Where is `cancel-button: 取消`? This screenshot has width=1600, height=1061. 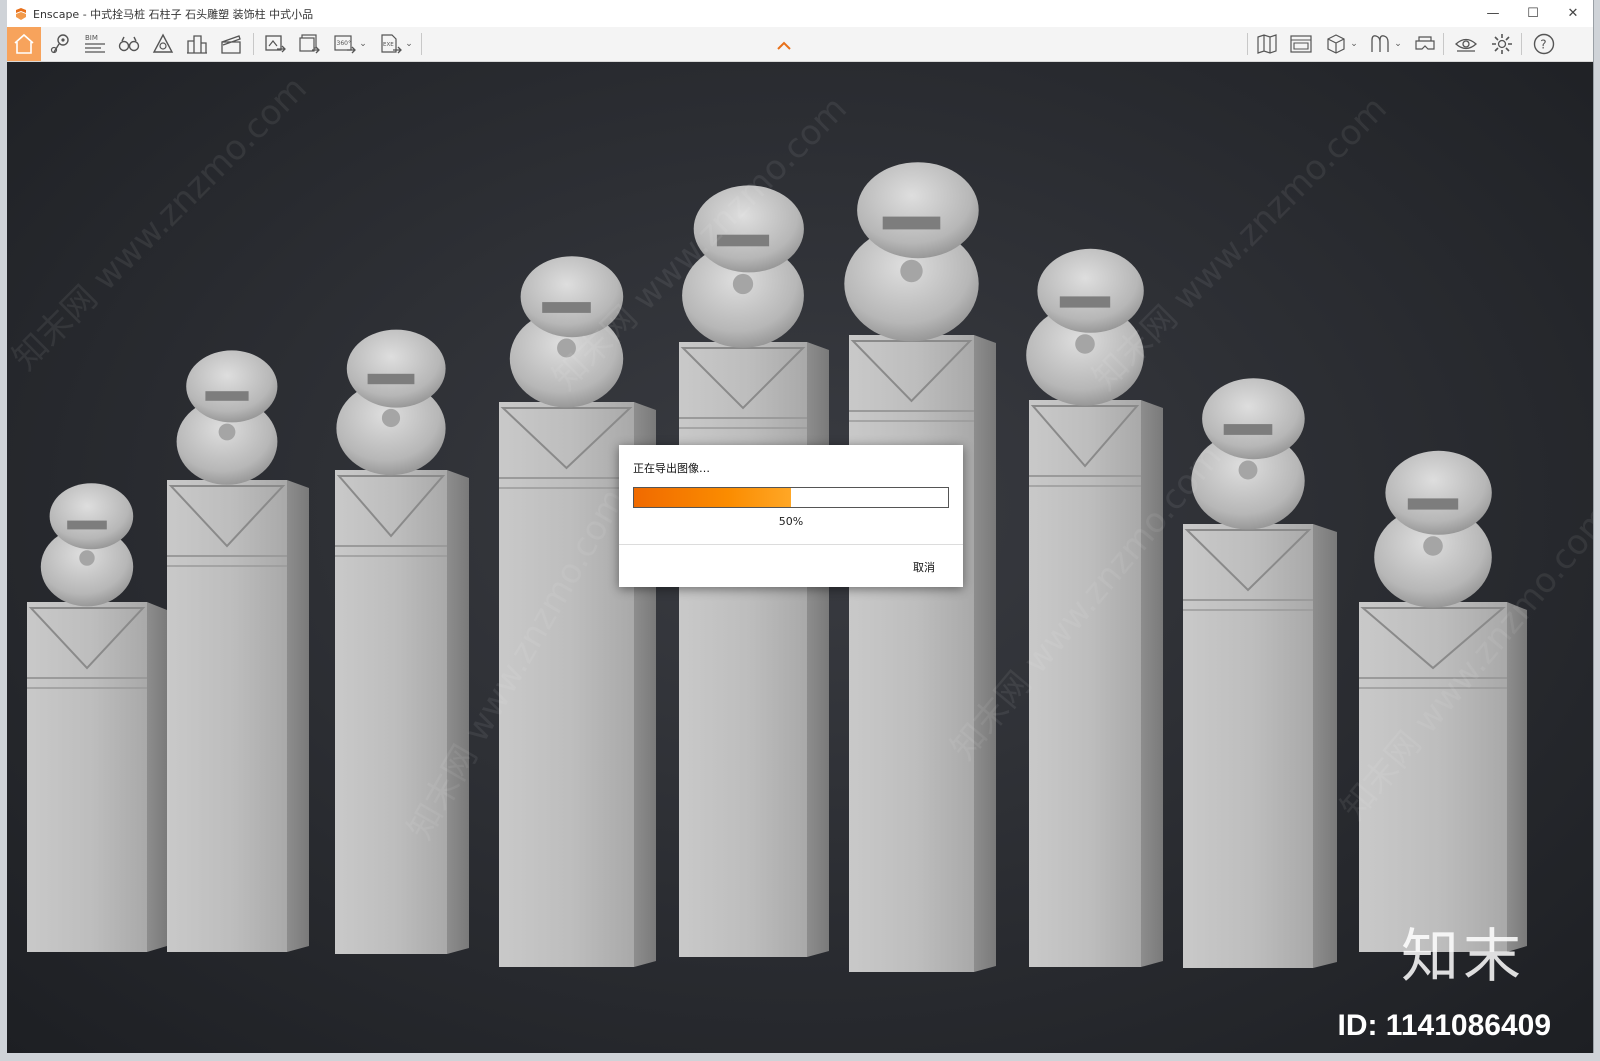 cancel-button: 取消 is located at coordinates (924, 567).